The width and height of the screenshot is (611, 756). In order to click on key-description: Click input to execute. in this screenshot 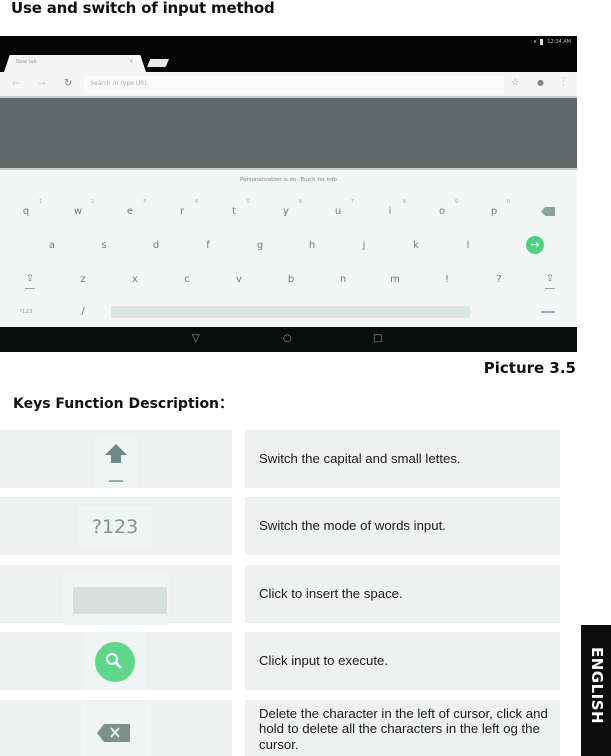, I will do `click(402, 661)`.